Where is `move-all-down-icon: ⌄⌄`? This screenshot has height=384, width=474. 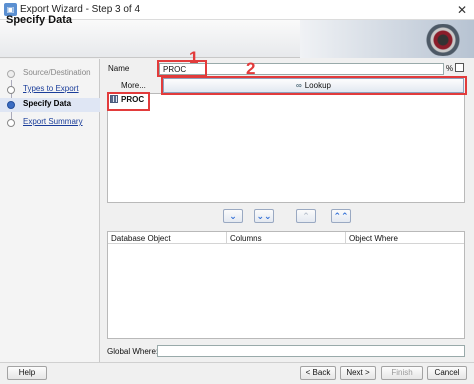
move-all-down-icon: ⌄⌄ is located at coordinates (264, 216).